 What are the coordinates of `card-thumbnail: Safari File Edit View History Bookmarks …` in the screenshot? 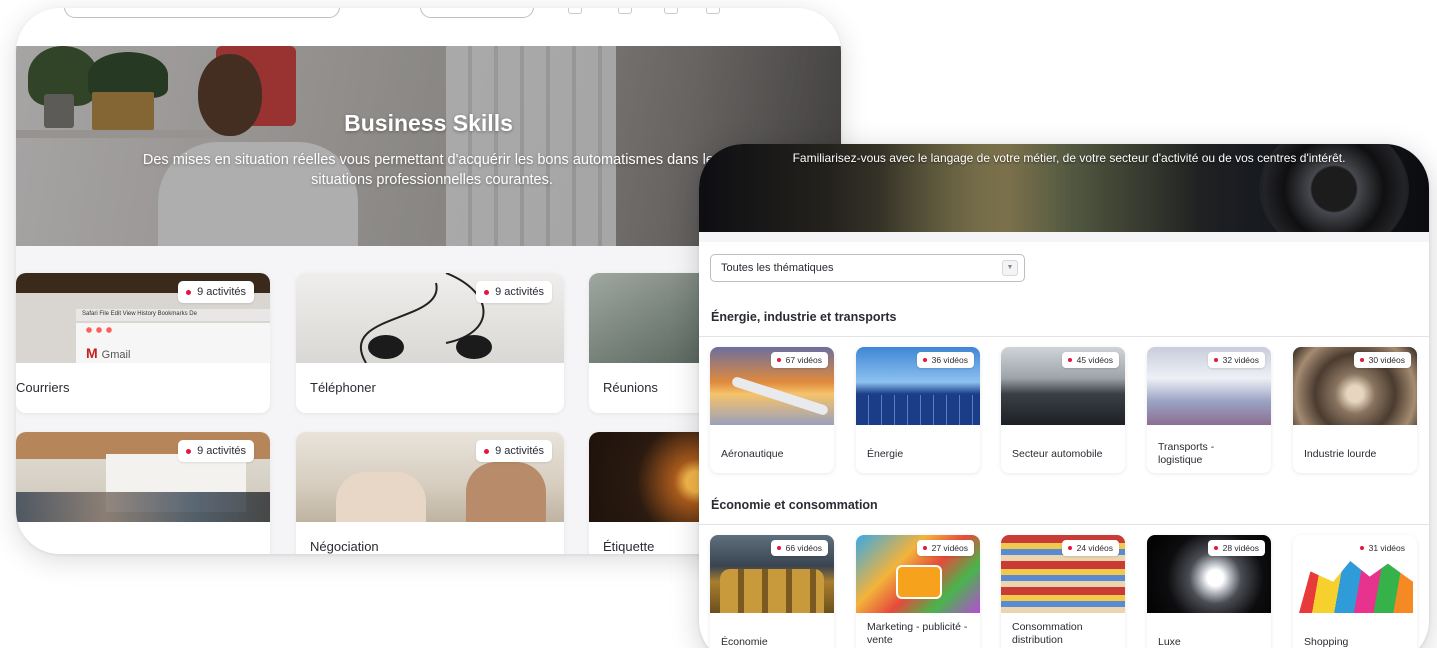 It's located at (143, 318).